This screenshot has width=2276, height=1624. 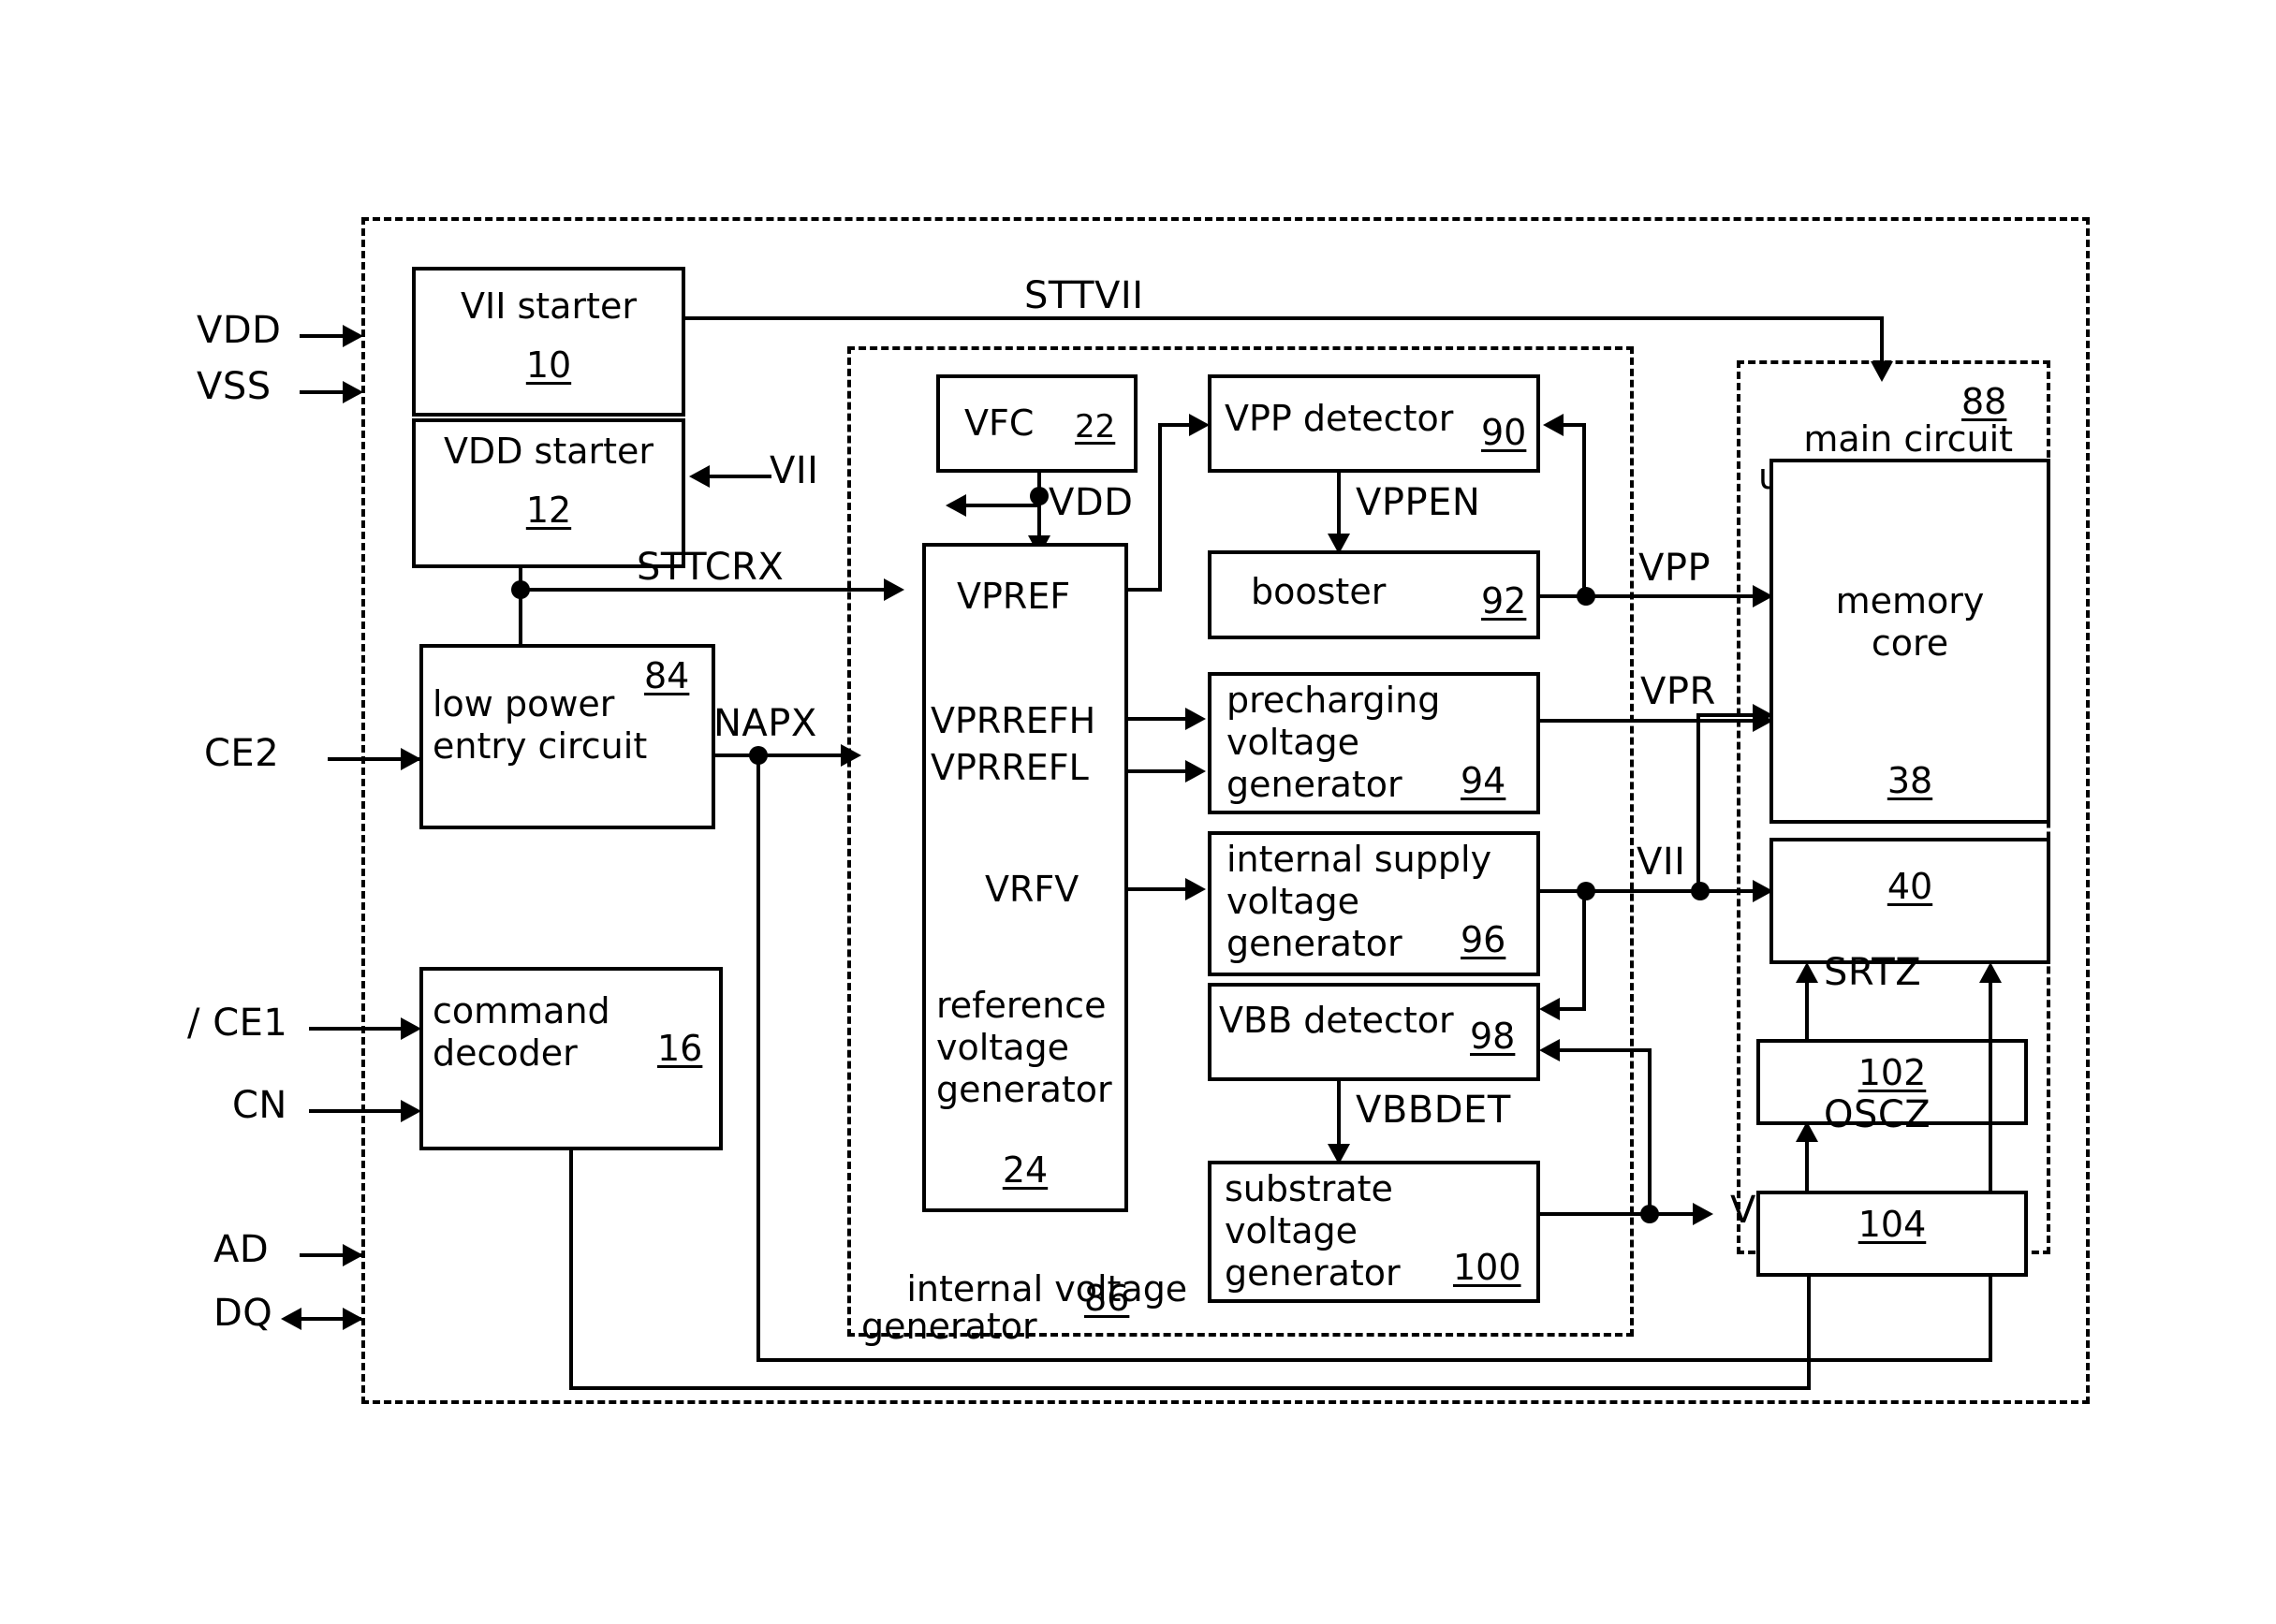 I want to click on internal-voltage-generator-num: 86, so click(x=1107, y=1298).